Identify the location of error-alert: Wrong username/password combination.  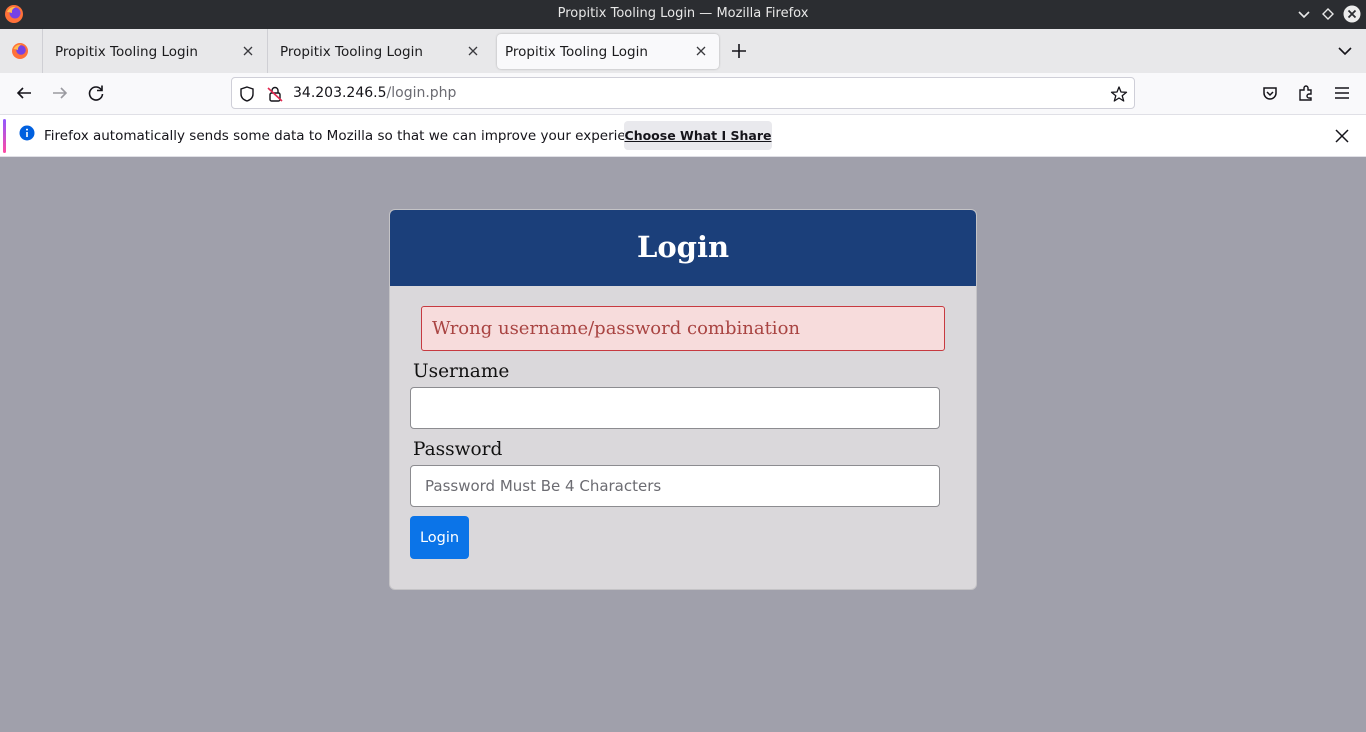
(683, 328).